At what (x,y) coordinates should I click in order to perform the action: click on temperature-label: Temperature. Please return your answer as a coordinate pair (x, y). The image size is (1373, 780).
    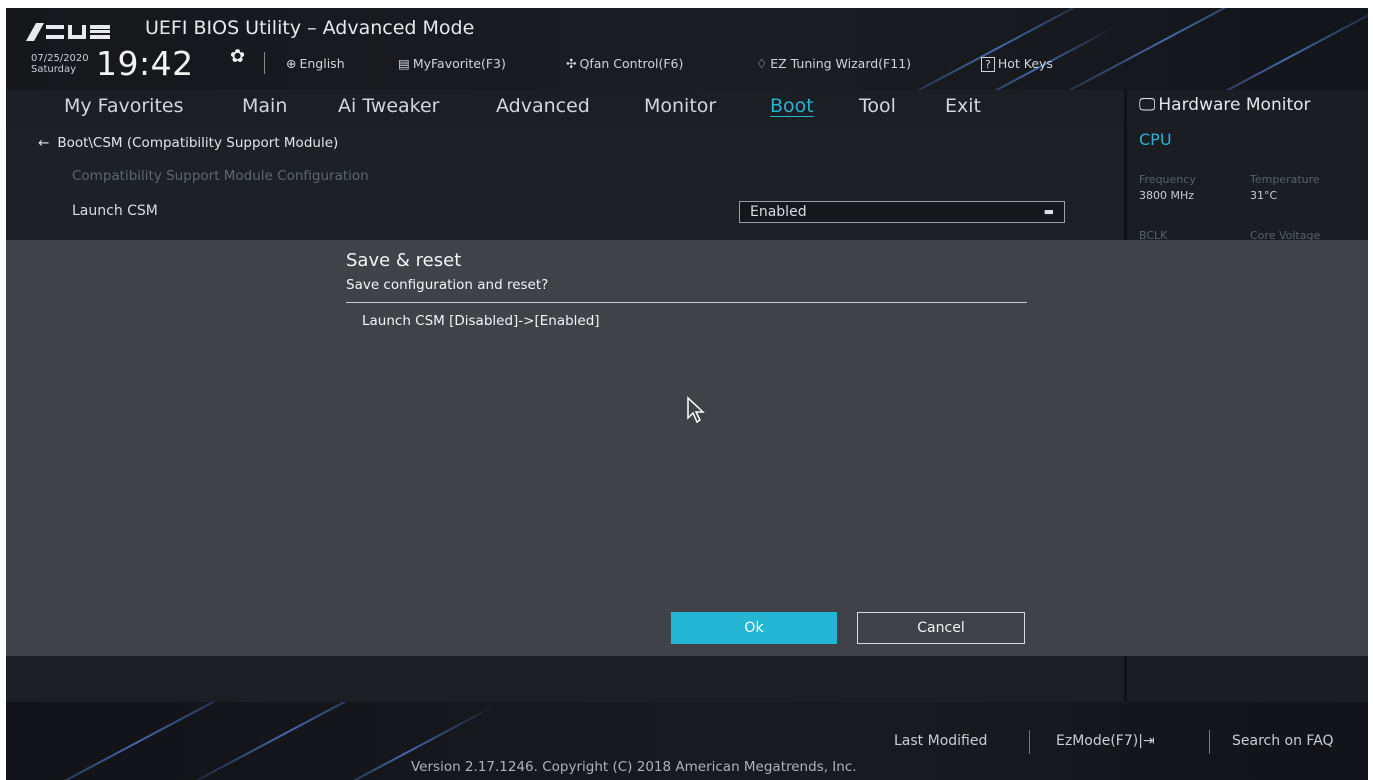
    Looking at the image, I should click on (1285, 179).